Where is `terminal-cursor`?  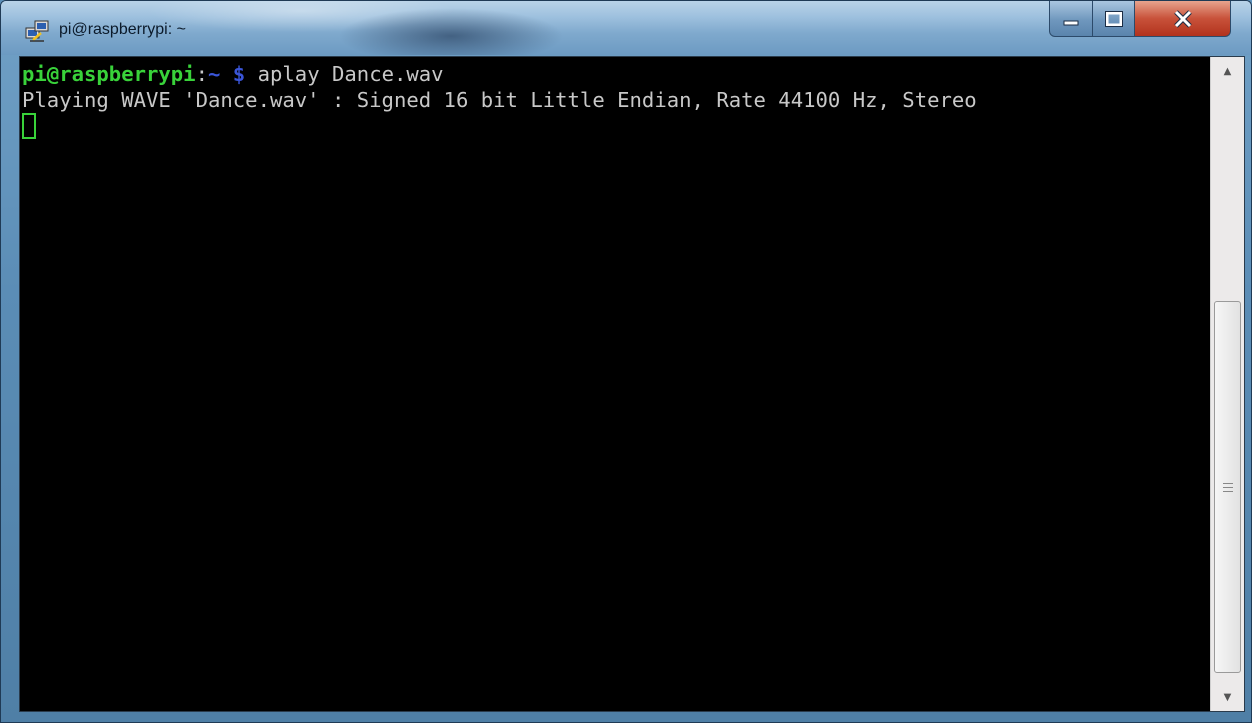 terminal-cursor is located at coordinates (29, 126).